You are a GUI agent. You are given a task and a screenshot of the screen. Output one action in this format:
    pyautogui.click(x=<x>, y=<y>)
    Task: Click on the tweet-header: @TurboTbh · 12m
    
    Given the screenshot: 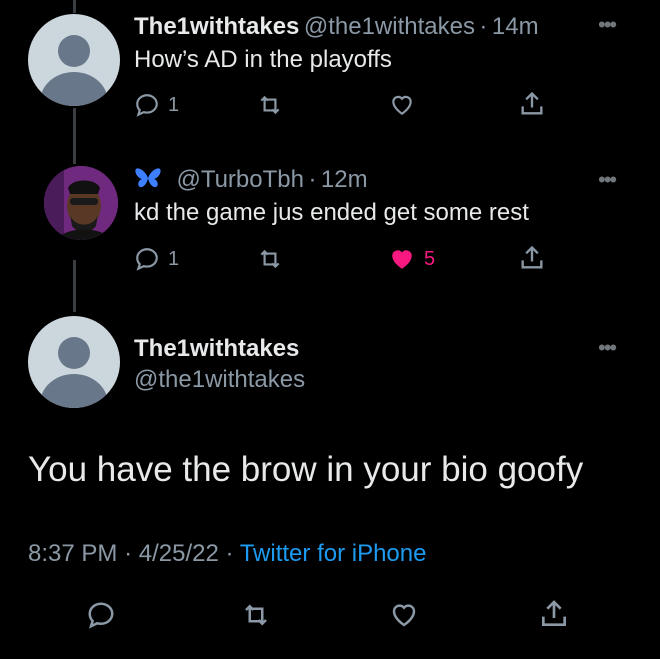 What is the action you would take?
    pyautogui.click(x=251, y=180)
    